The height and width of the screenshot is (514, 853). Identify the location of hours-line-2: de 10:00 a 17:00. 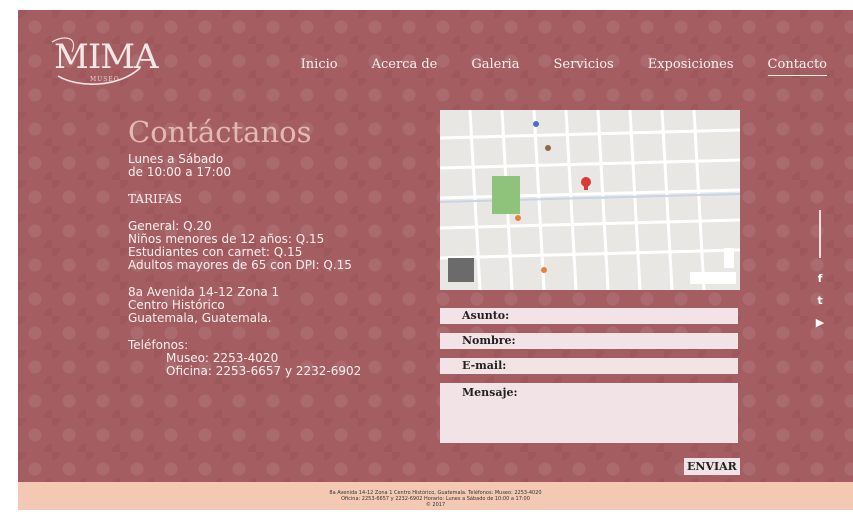
(179, 172).